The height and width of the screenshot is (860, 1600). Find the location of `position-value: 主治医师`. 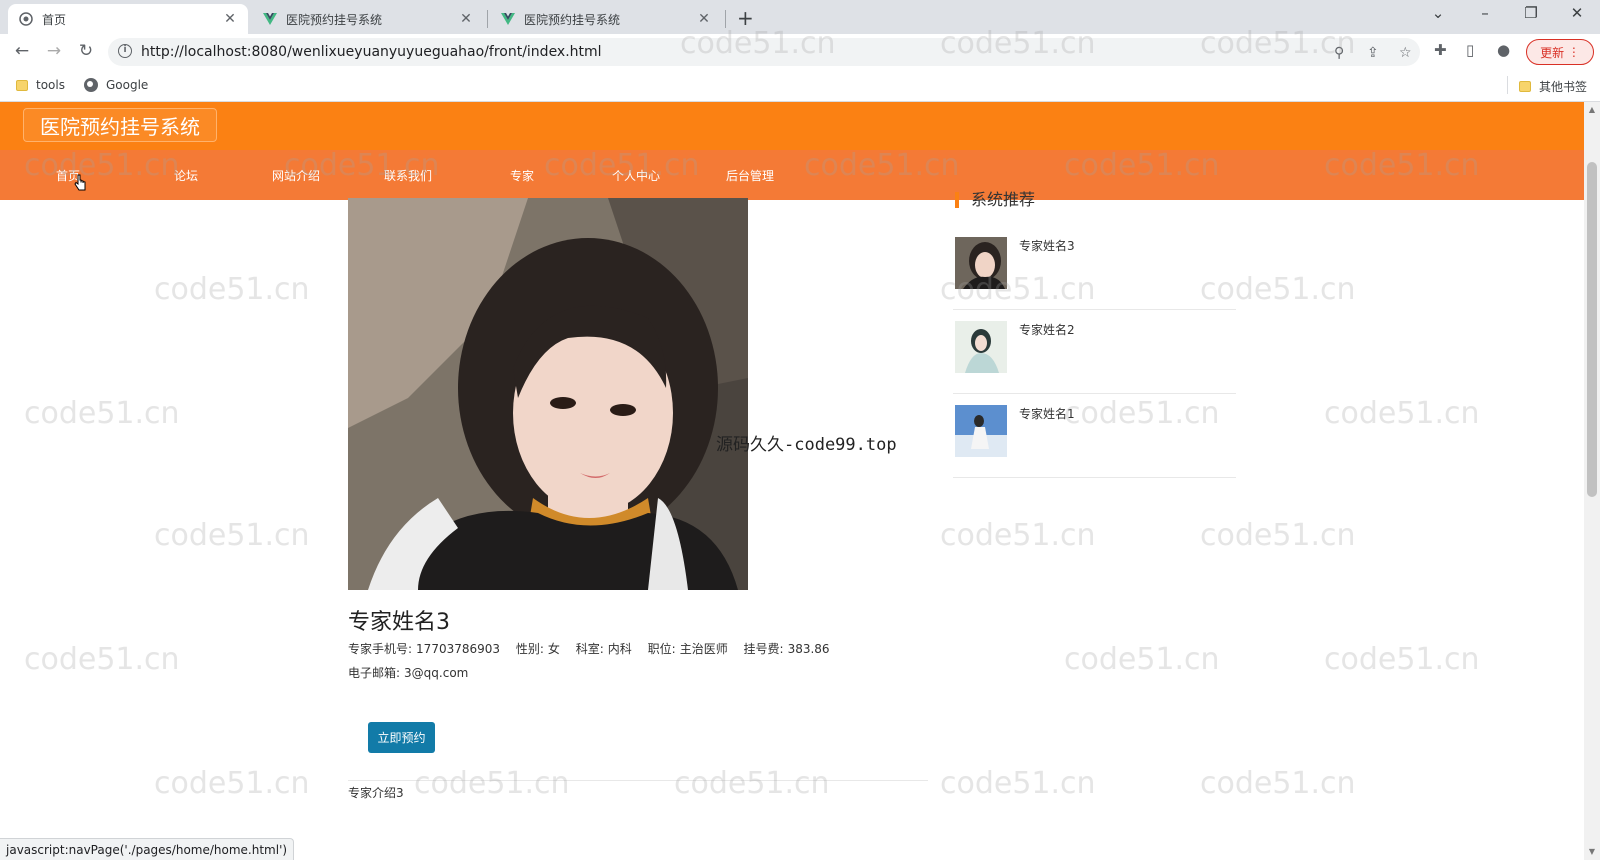

position-value: 主治医师 is located at coordinates (703, 649).